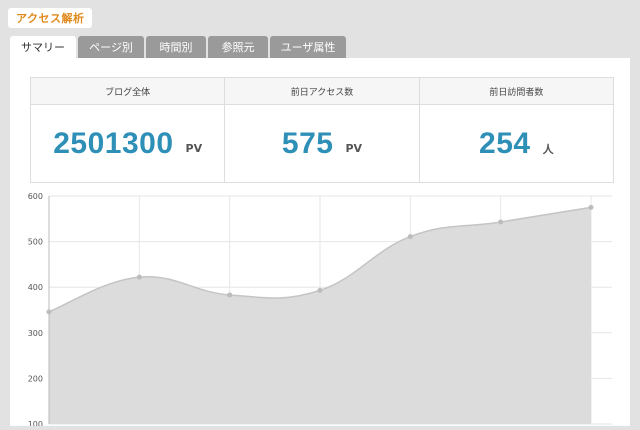  I want to click on tab-user-attributes: ユーザ属性, so click(308, 47).